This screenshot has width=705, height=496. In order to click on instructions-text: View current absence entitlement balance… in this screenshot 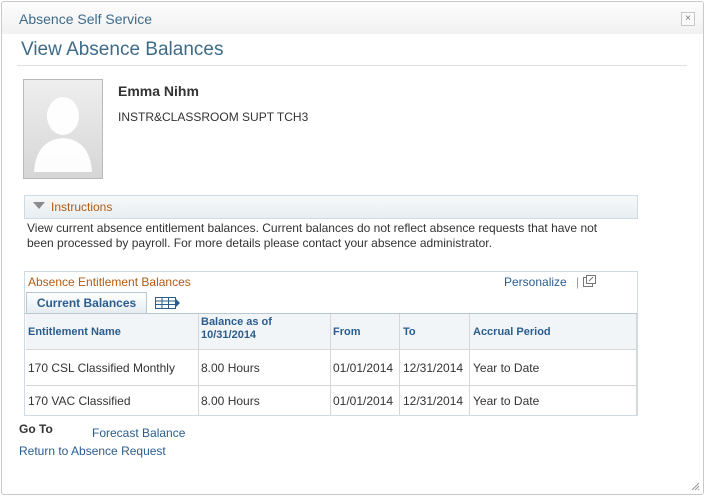, I will do `click(312, 235)`.